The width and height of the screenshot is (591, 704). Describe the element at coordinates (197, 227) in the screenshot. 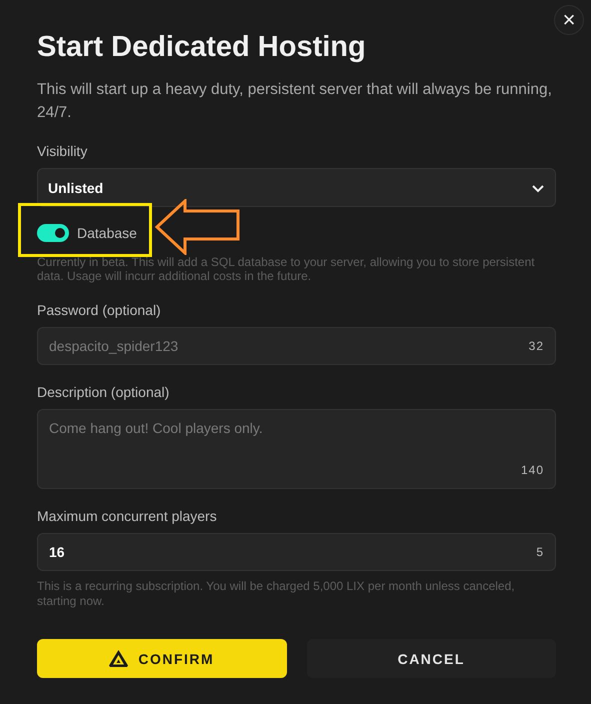

I see `arrow-icon` at that location.